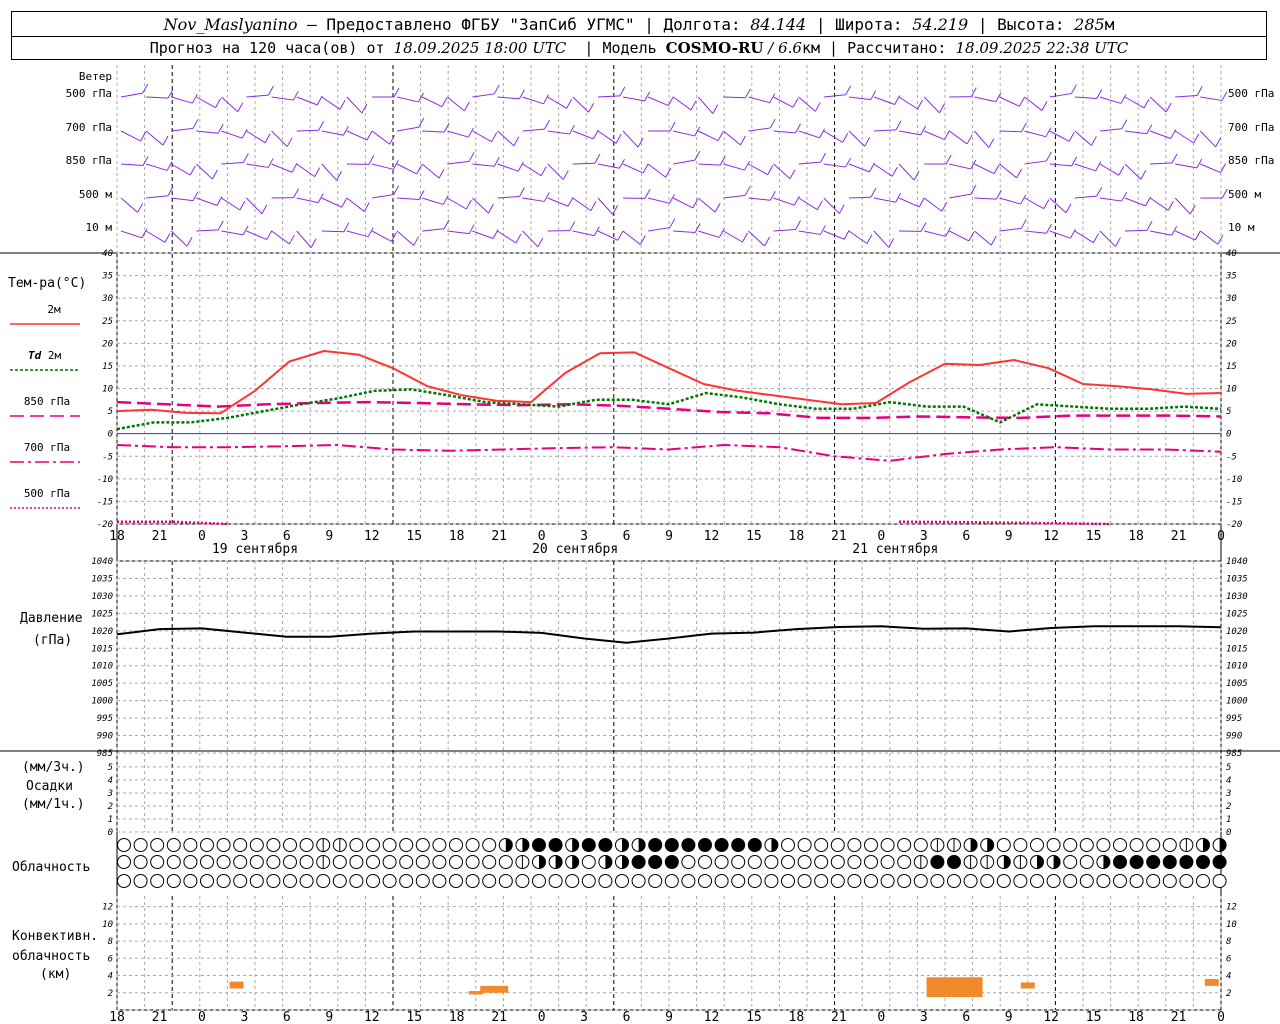 This screenshot has height=1024, width=1280. I want to click on pressure-tick-right: 1020, so click(1237, 632).